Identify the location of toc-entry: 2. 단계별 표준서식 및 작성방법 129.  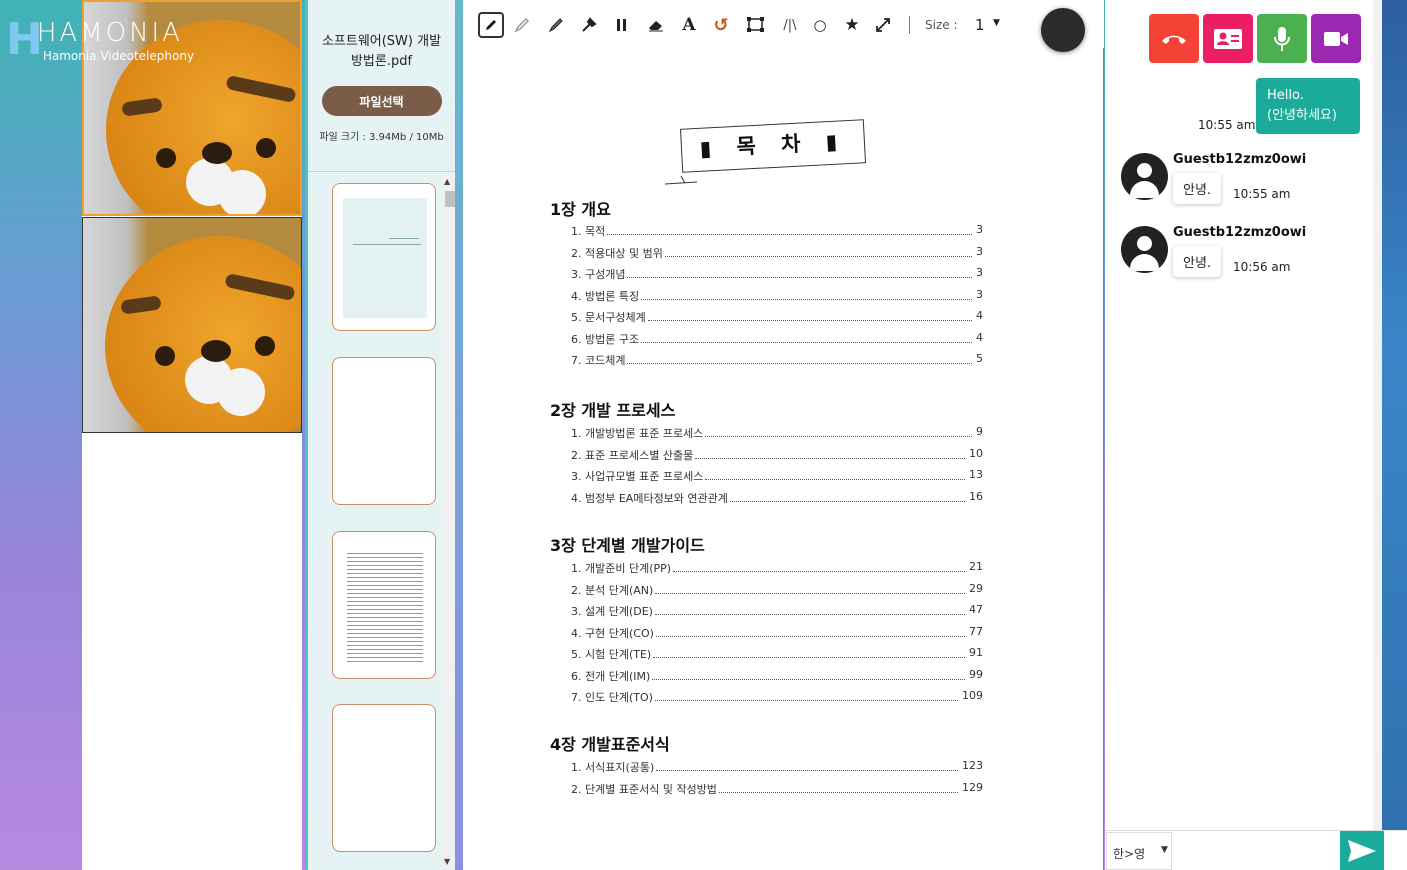
(777, 789).